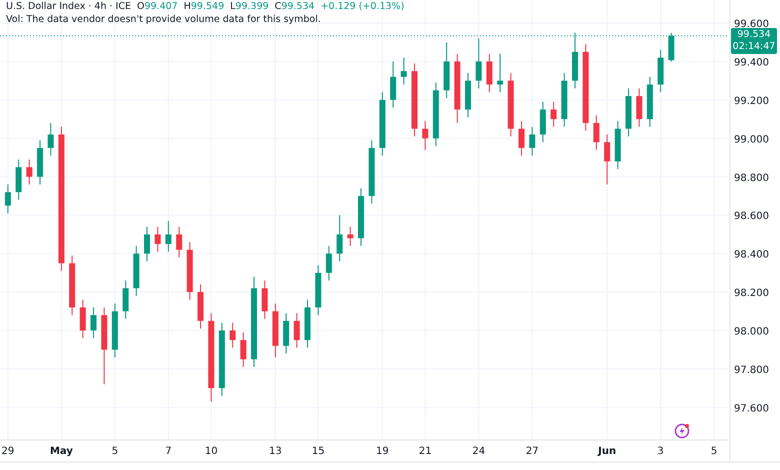 The image size is (780, 470). I want to click on price-axis-label: 98.600, so click(751, 216).